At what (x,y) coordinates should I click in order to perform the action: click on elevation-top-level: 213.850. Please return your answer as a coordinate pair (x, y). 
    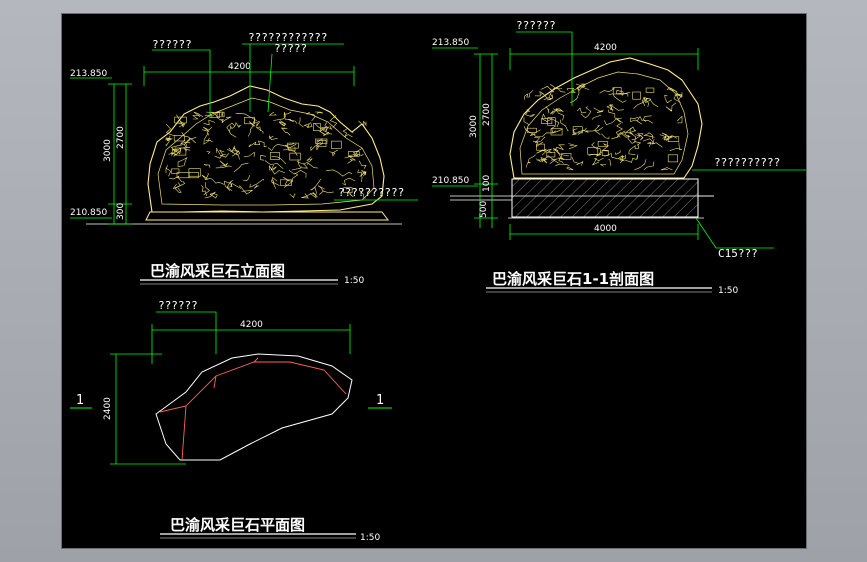
    Looking at the image, I should click on (88, 74).